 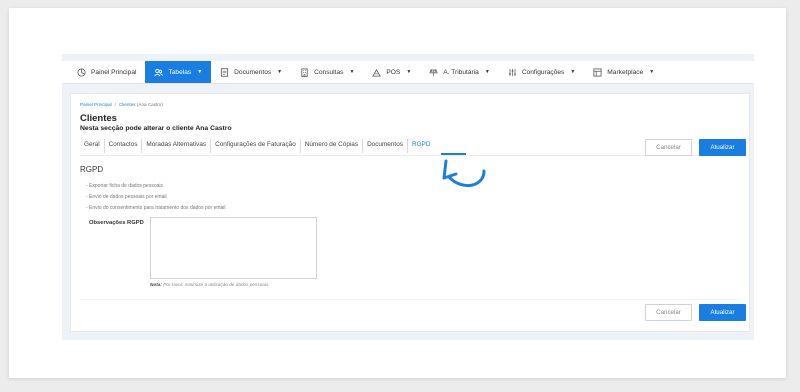 What do you see at coordinates (410, 299) in the screenshot?
I see `footer-divider` at bounding box center [410, 299].